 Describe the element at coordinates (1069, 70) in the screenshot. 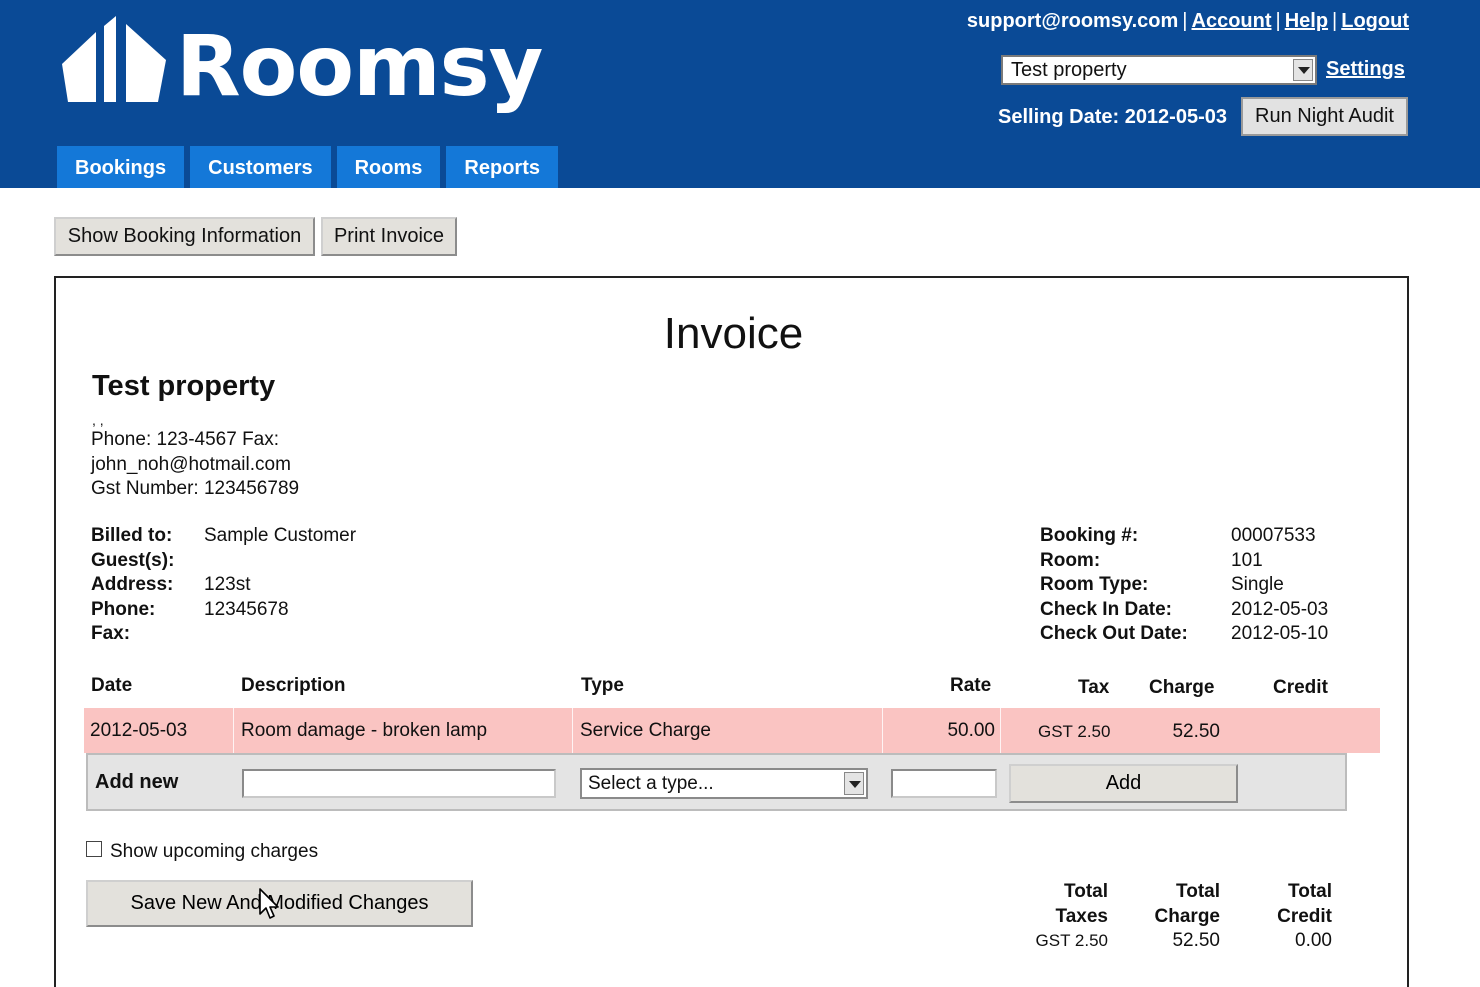

I see `property-select-value: Test property` at that location.